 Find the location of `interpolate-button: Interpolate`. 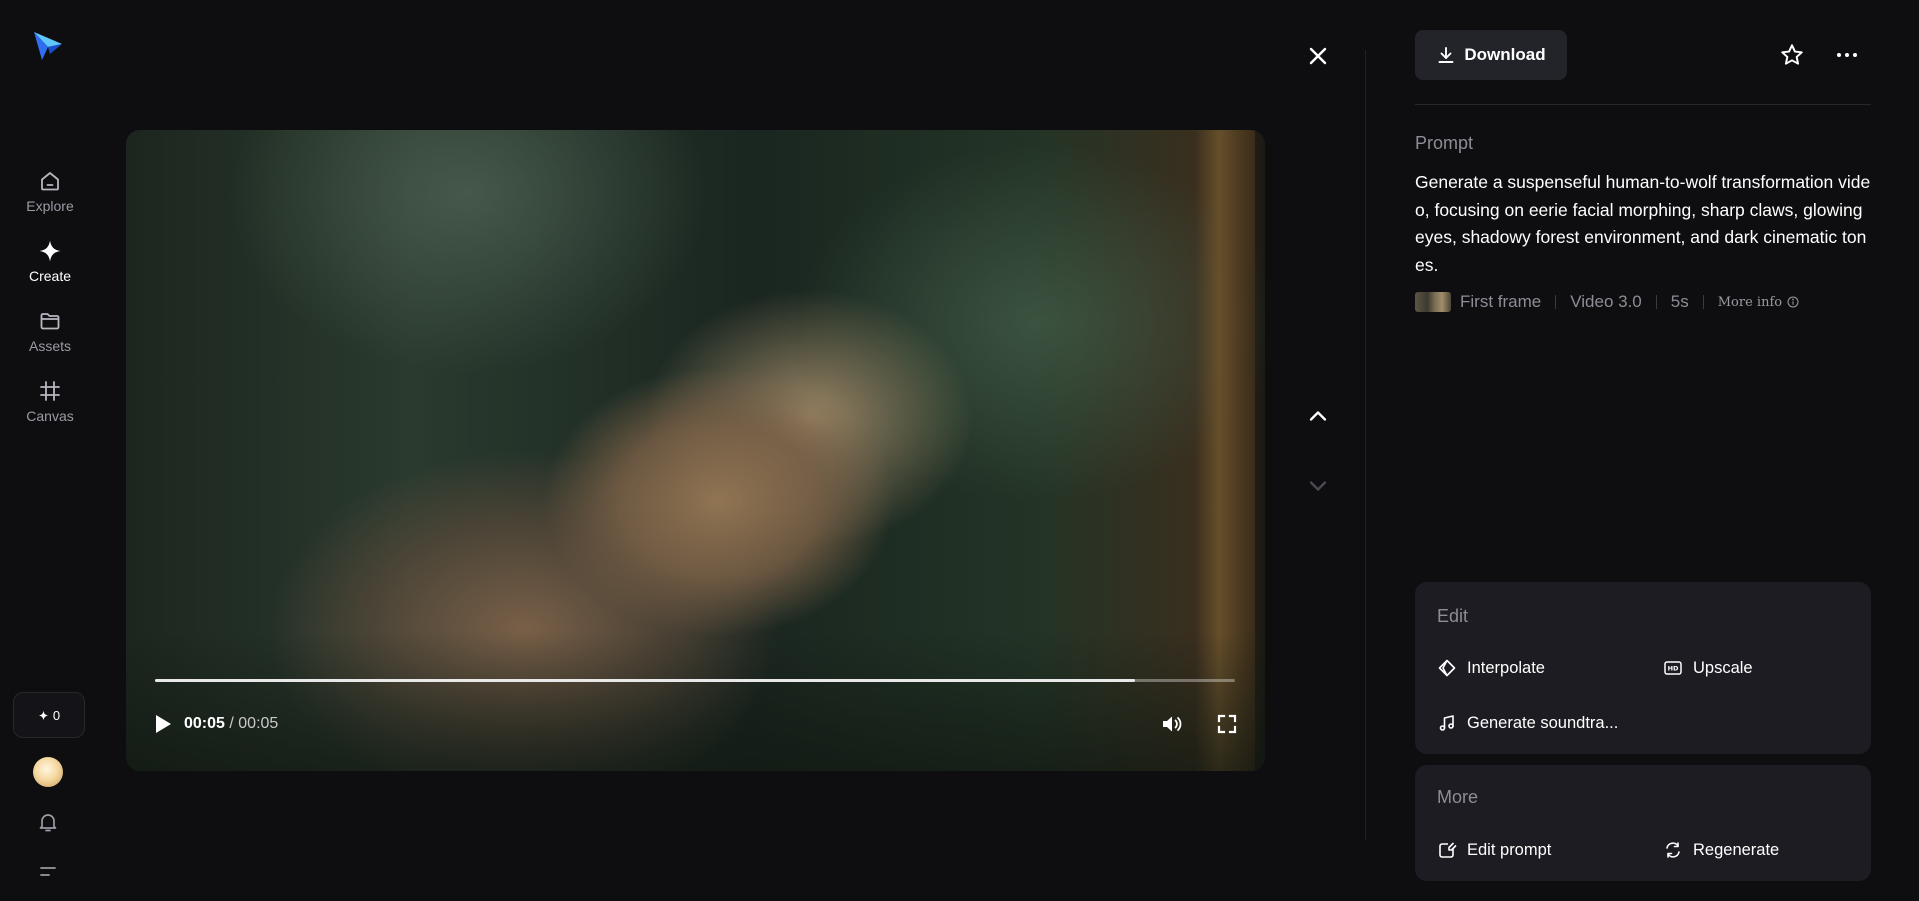

interpolate-button: Interpolate is located at coordinates (1491, 668).